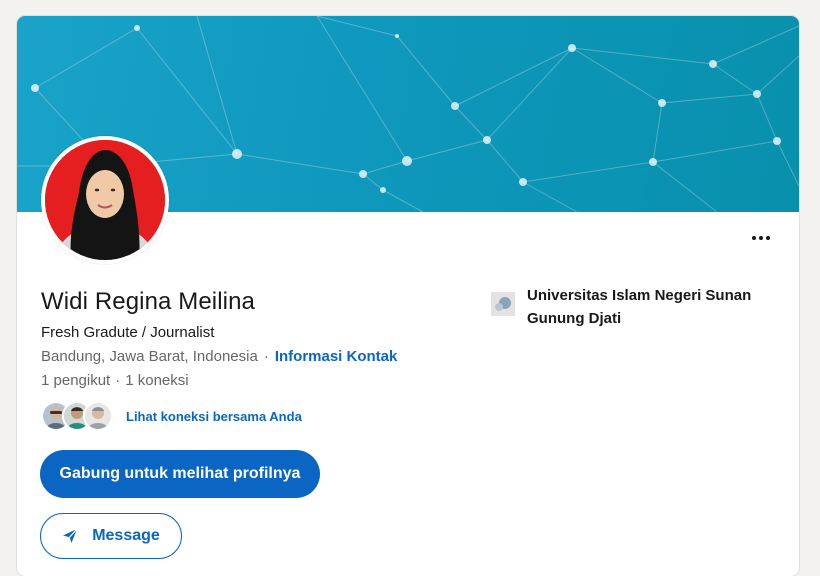 This screenshot has width=820, height=576. What do you see at coordinates (214, 416) in the screenshot?
I see `shared-connections-link: Lihat koneksi bersama Anda` at bounding box center [214, 416].